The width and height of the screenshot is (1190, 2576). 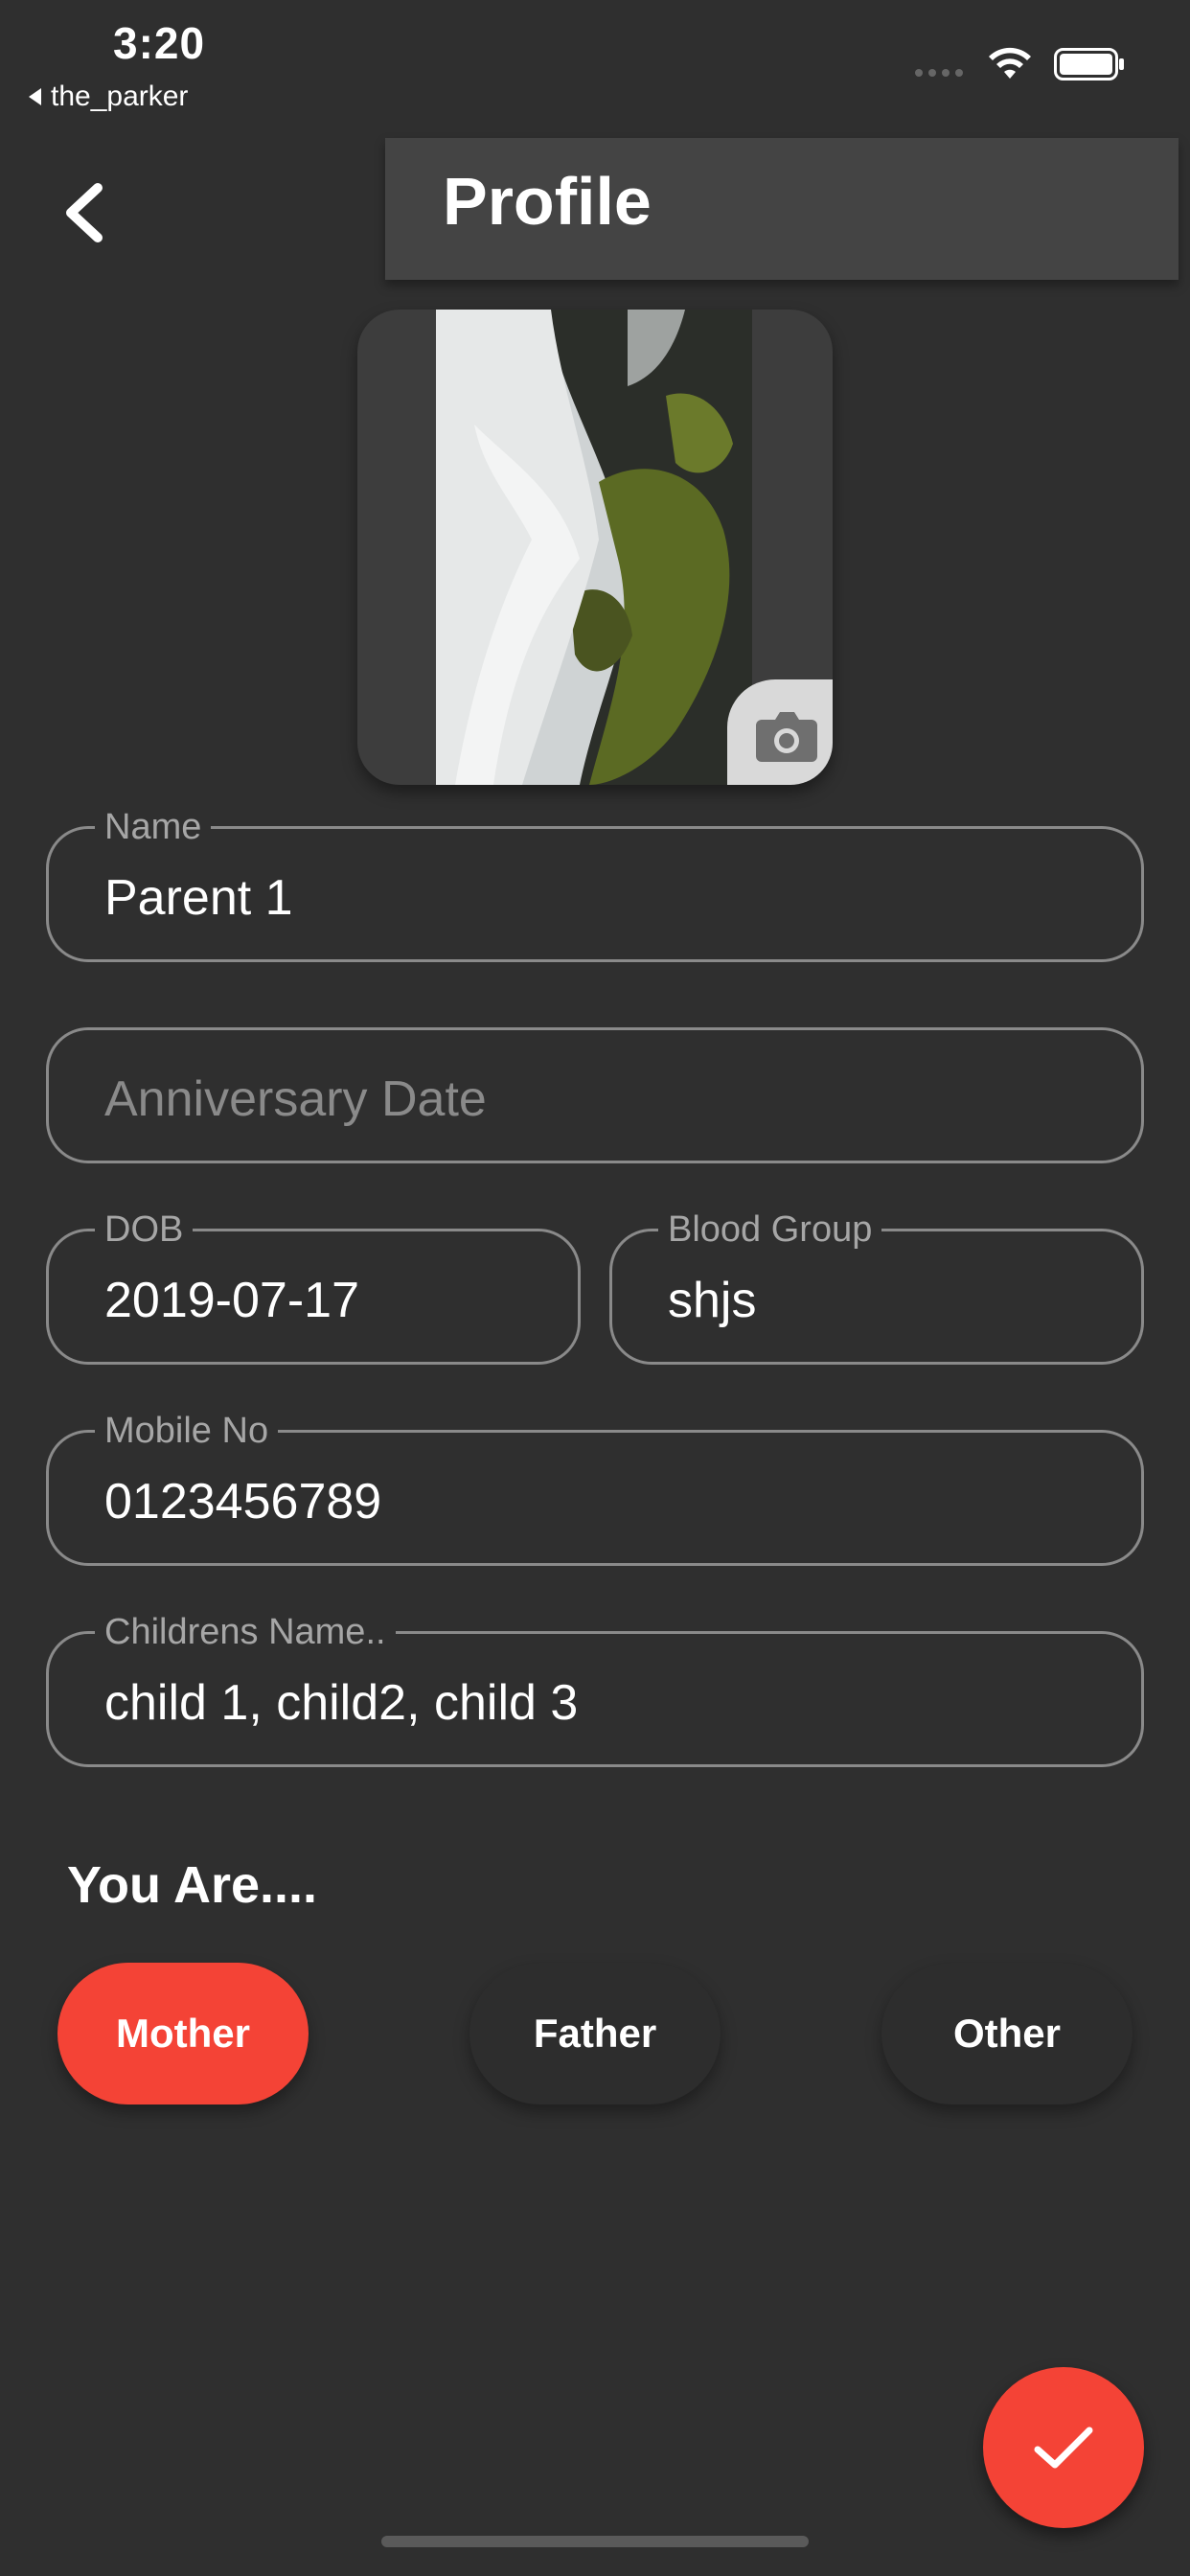 I want to click on mobile-field: Mobile No, so click(x=595, y=1488).